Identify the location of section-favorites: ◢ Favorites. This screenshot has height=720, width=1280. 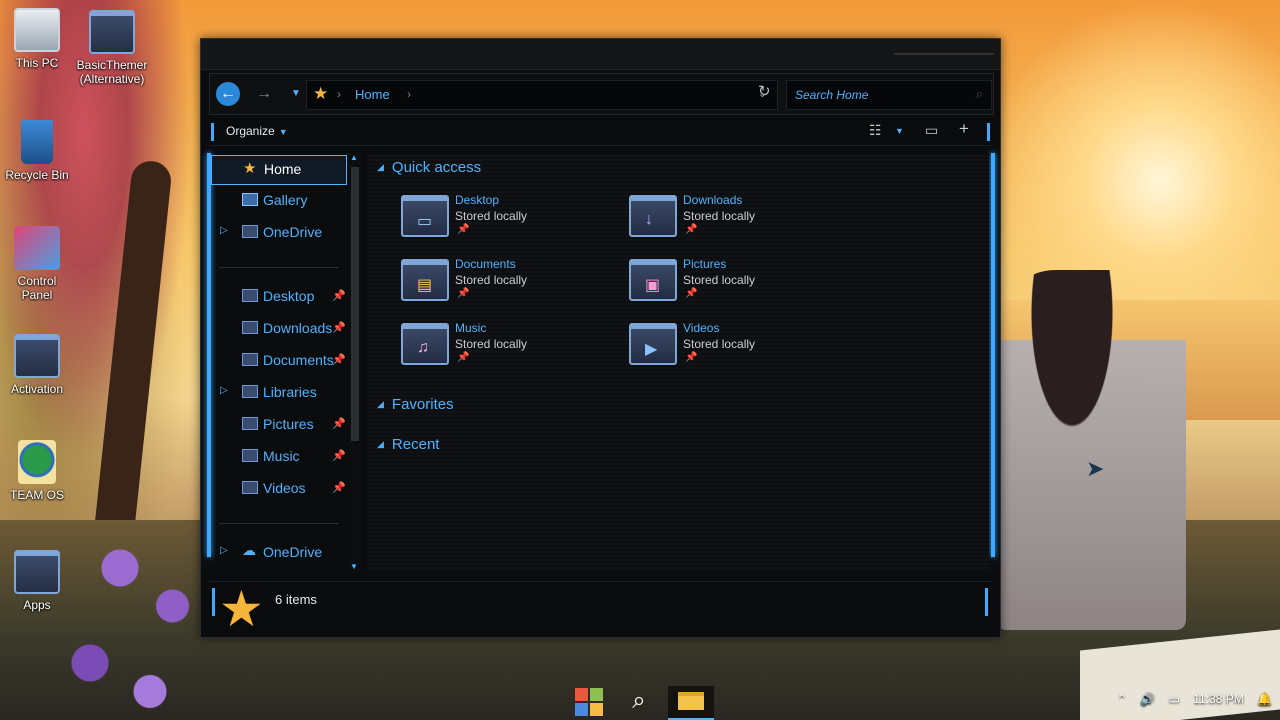
(415, 404).